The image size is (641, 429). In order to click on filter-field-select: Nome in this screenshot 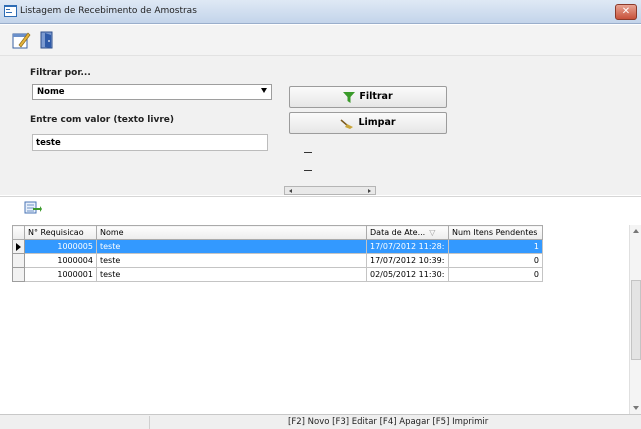, I will do `click(152, 92)`.